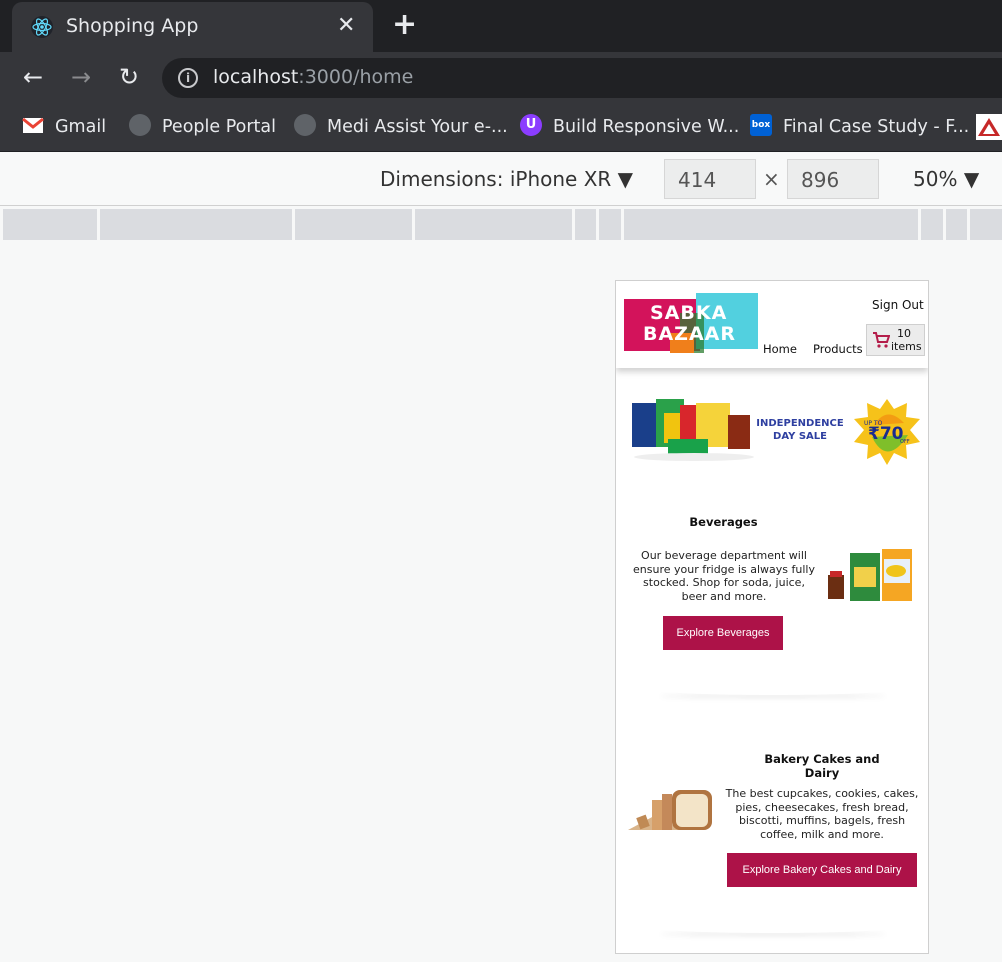 The width and height of the screenshot is (1002, 962). What do you see at coordinates (723, 522) in the screenshot?
I see `category-title: Beverages` at bounding box center [723, 522].